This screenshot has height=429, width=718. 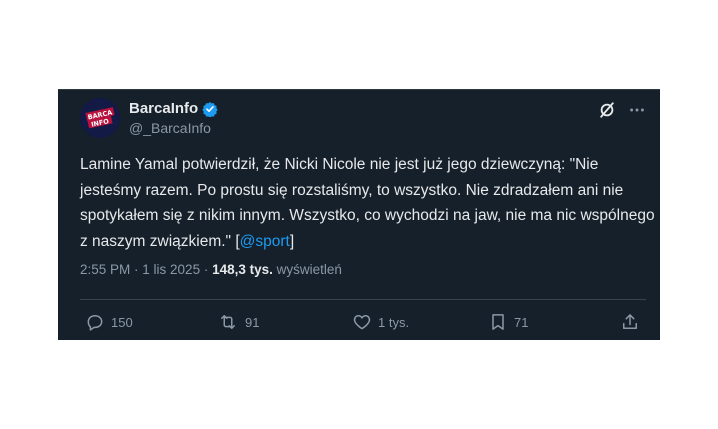 I want to click on like-button: 1 tys., so click(x=380, y=322).